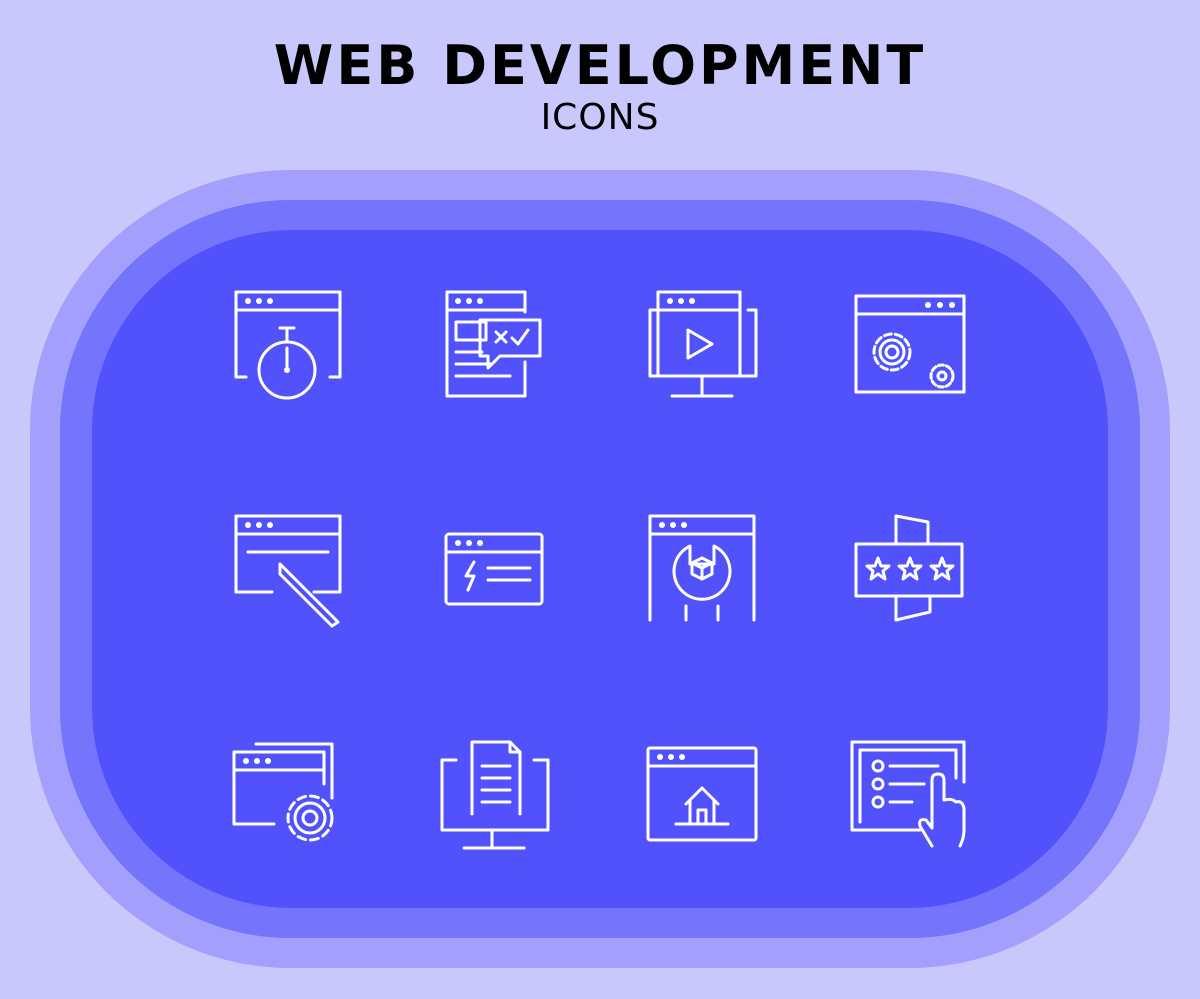  I want to click on browser-gears-icon, so click(913, 349).